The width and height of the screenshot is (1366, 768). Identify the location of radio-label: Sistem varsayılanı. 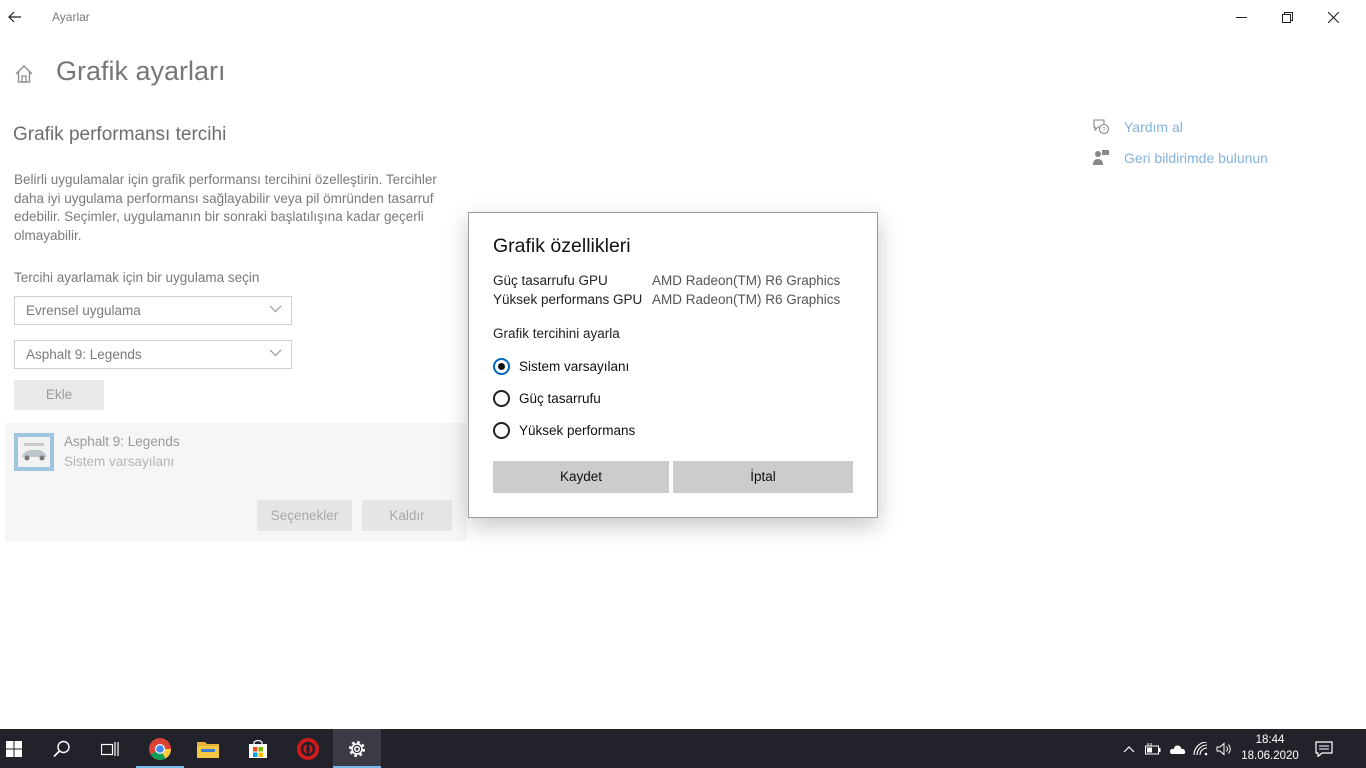
(574, 366).